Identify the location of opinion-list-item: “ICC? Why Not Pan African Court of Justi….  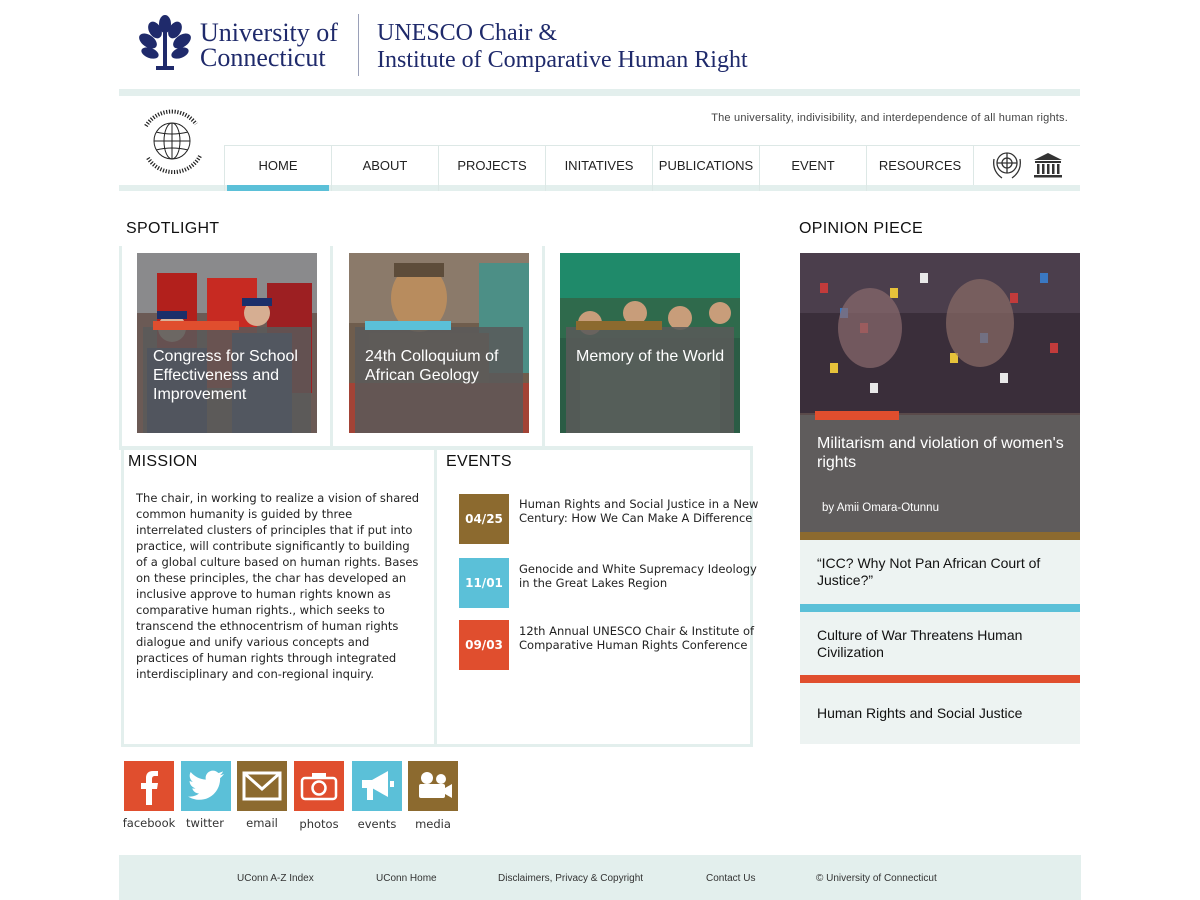
(940, 572).